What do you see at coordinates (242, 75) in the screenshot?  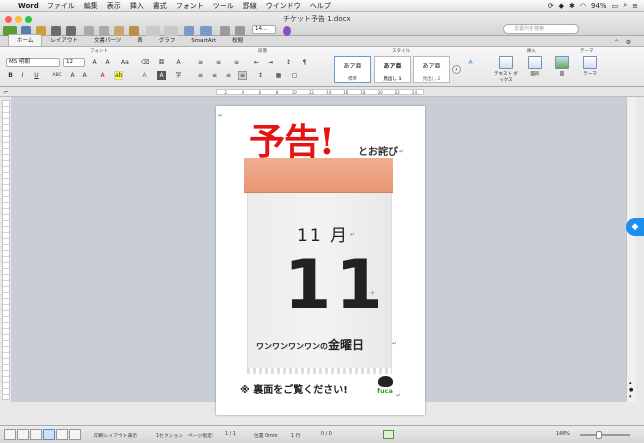 I see `justify-icon: ≡` at bounding box center [242, 75].